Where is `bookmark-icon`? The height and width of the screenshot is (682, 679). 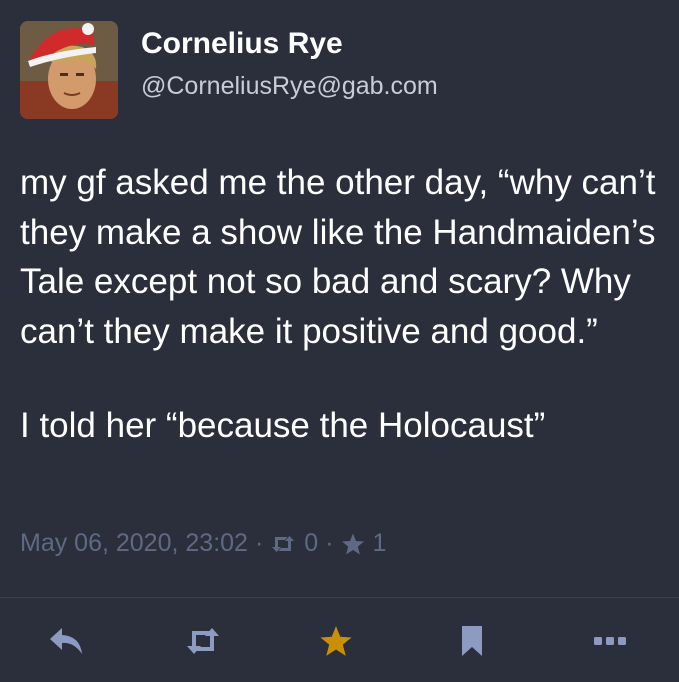
bookmark-icon is located at coordinates (472, 641).